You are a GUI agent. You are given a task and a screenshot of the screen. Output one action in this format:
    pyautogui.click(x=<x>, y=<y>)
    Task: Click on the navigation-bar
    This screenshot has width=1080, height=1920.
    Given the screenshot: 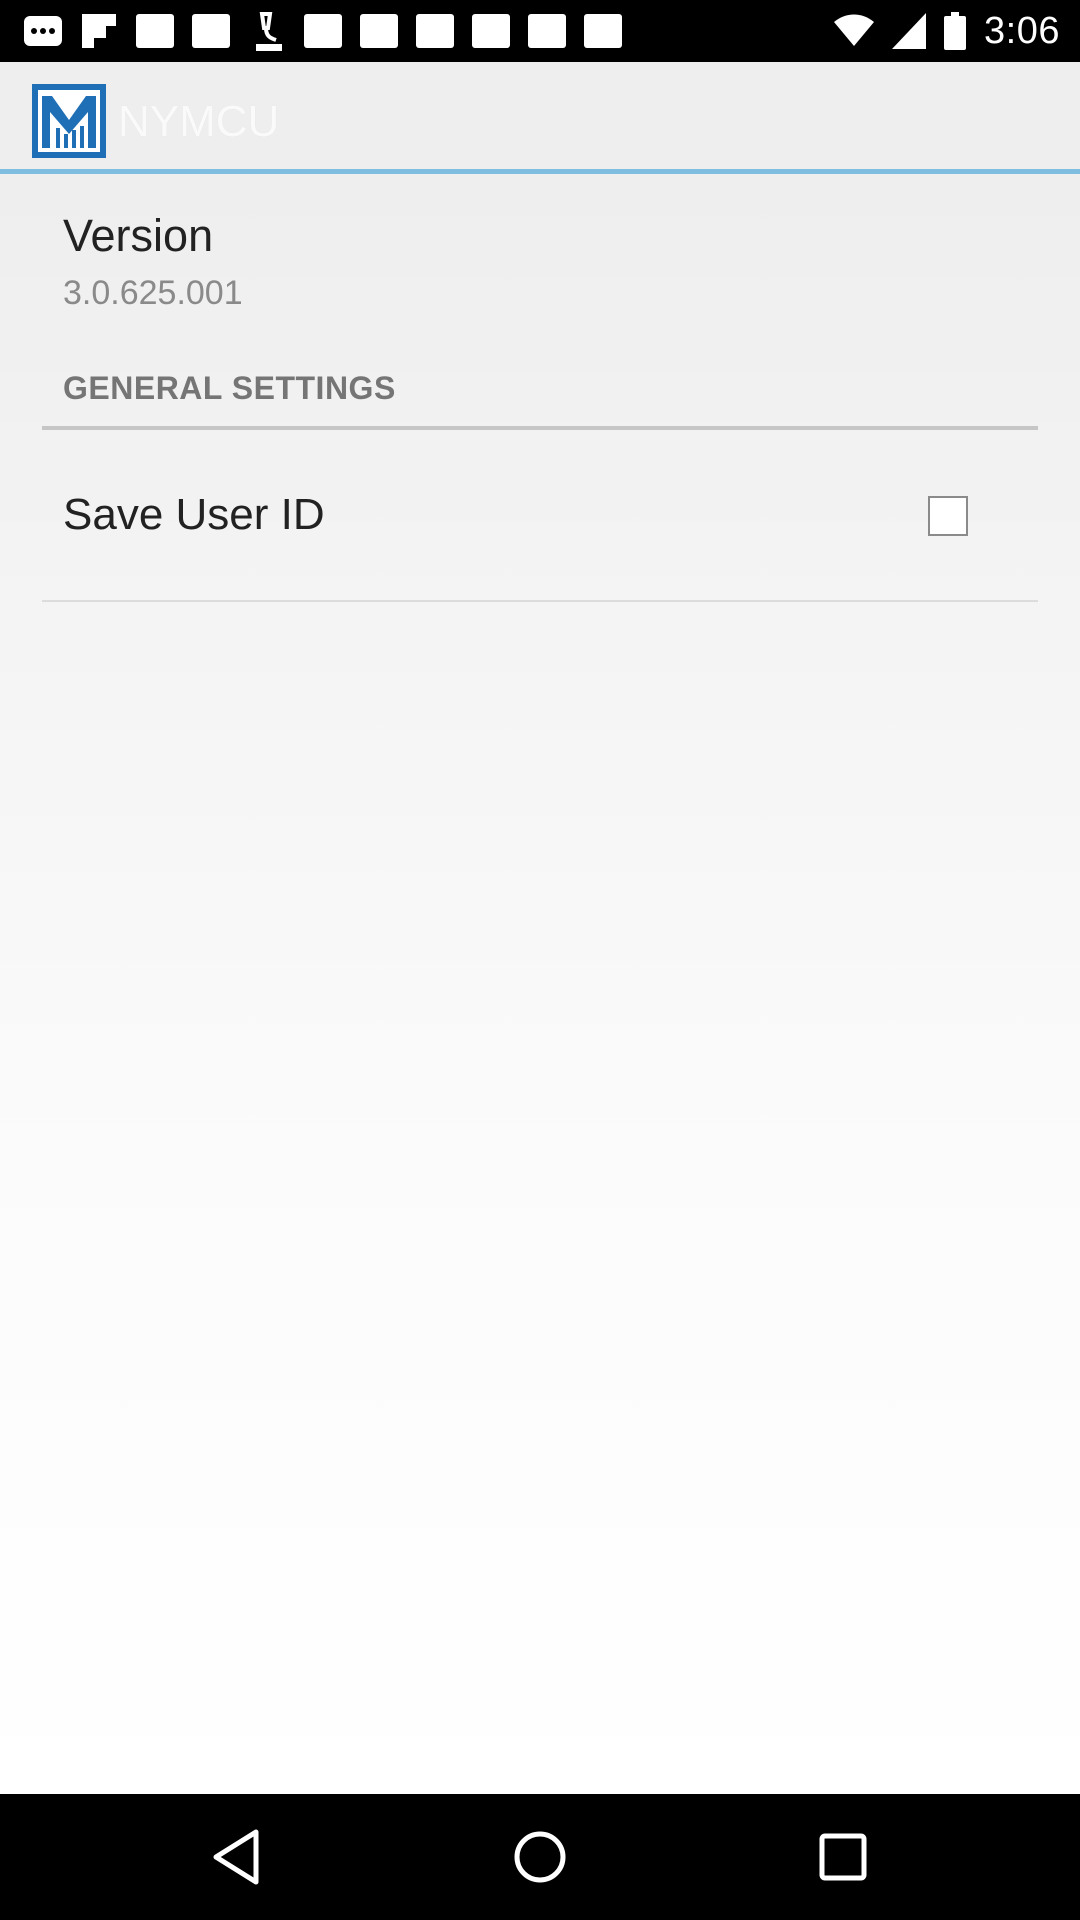 What is the action you would take?
    pyautogui.click(x=540, y=1857)
    